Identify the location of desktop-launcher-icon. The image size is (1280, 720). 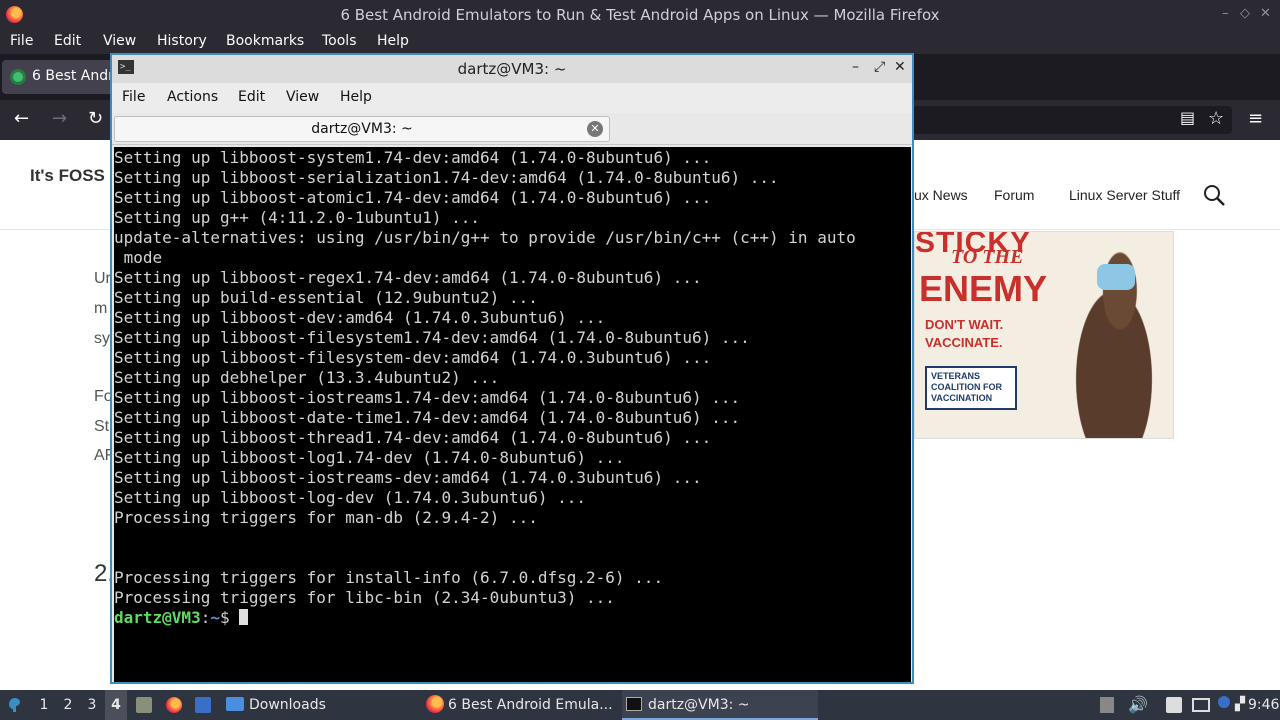
(203, 705).